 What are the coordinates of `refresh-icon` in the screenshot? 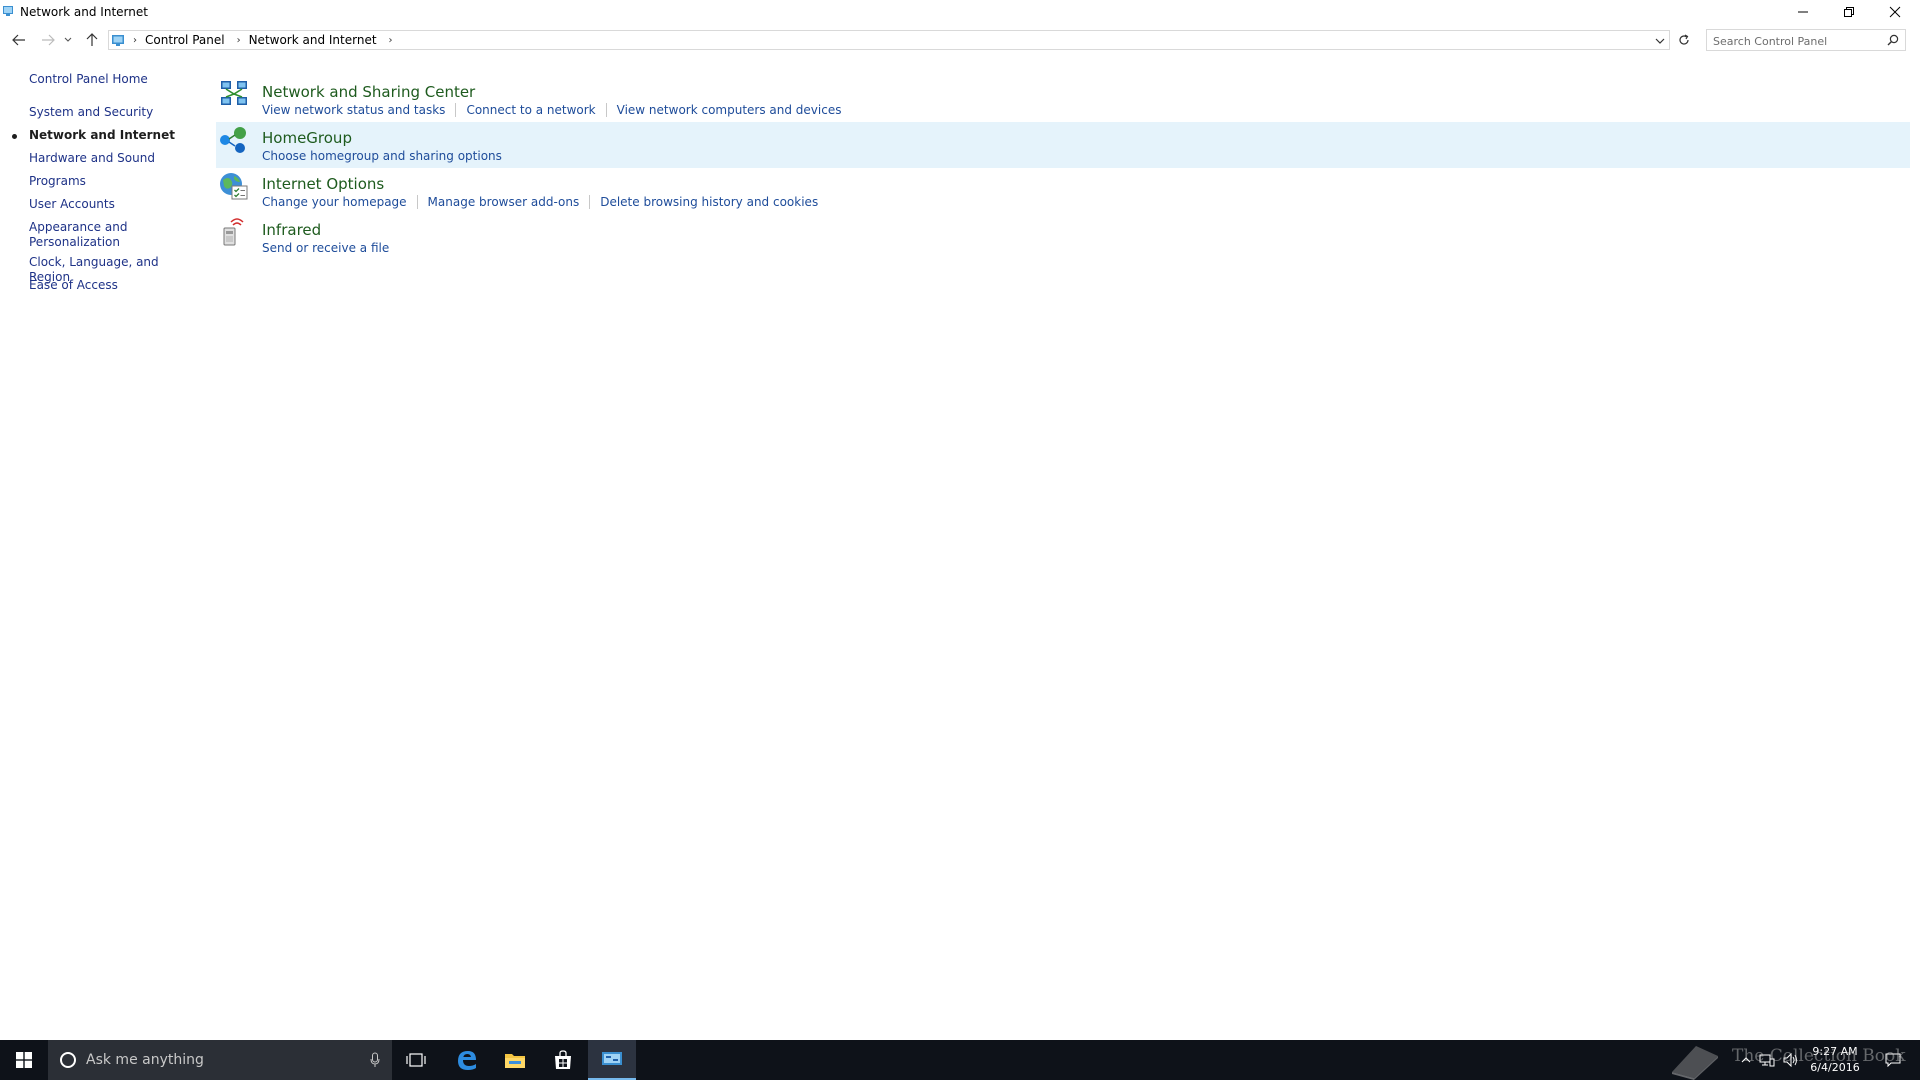 It's located at (1684, 39).